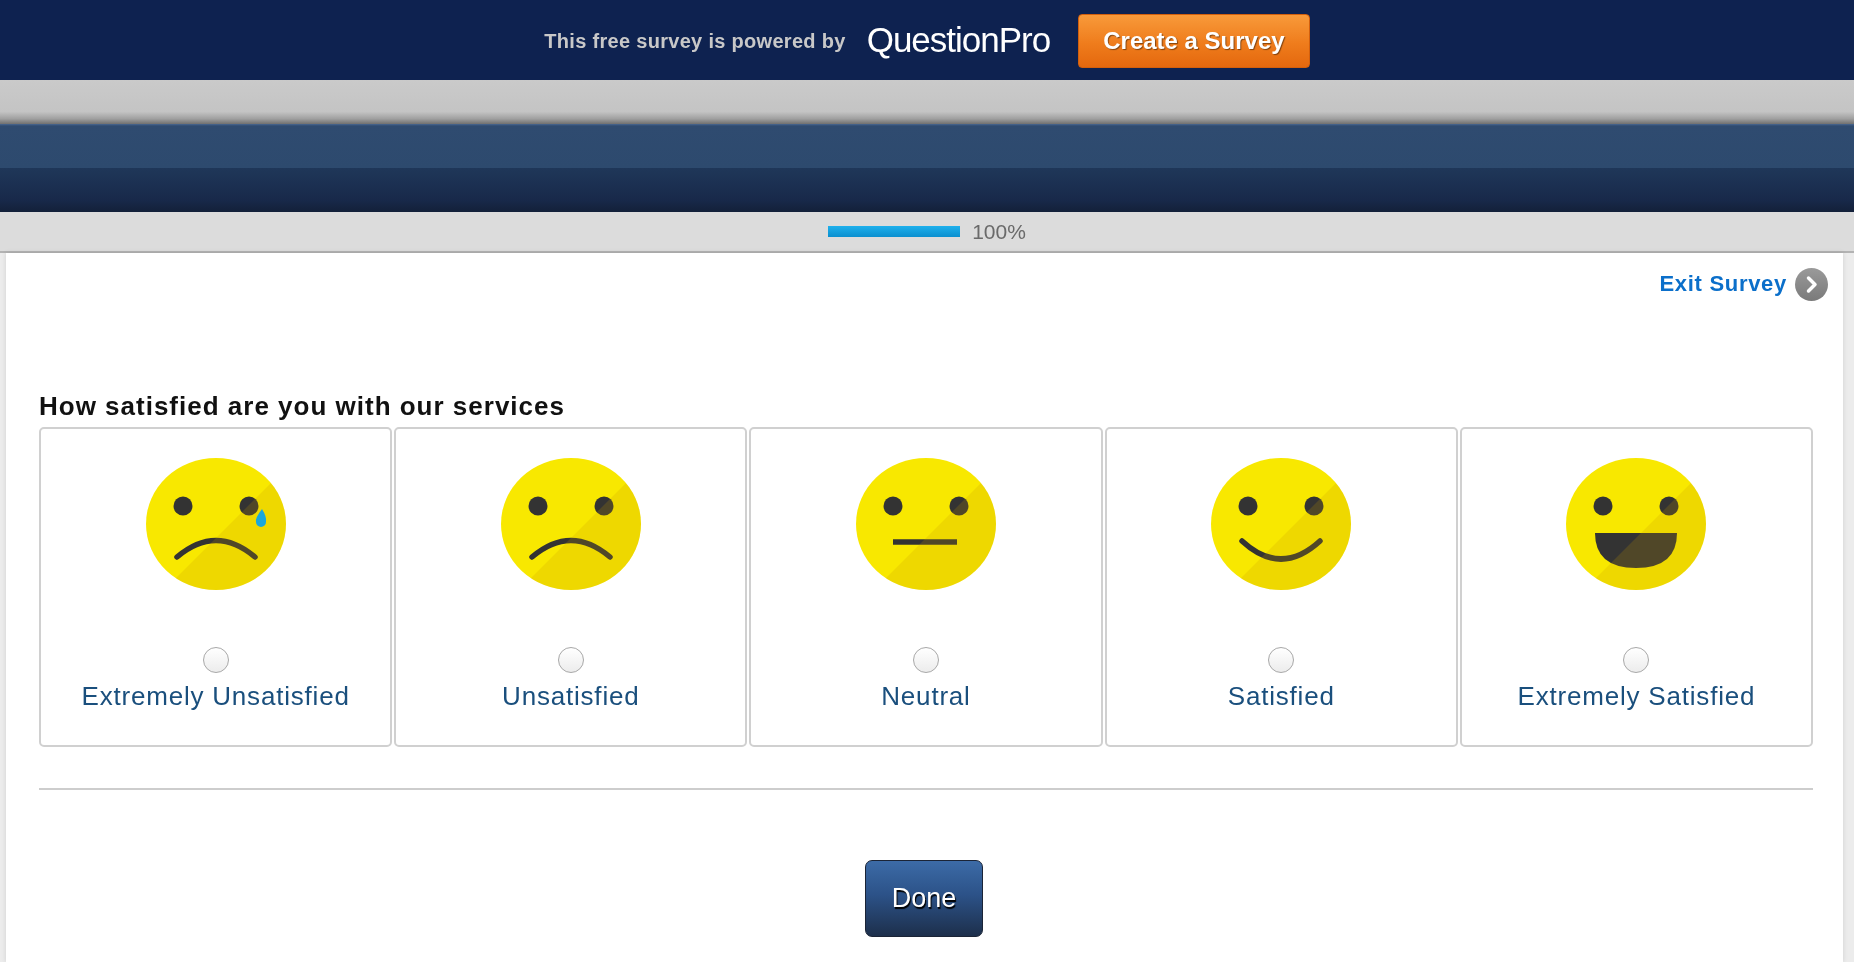  I want to click on option-label: Extremely Satisfied, so click(1636, 696).